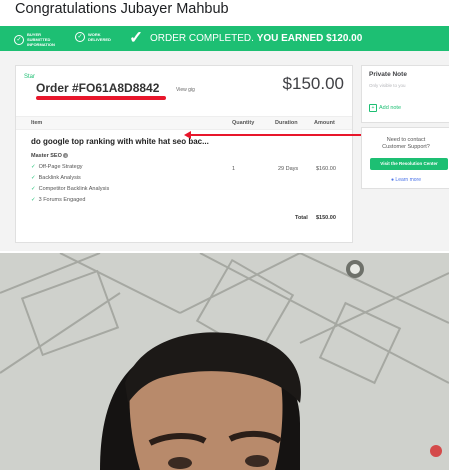 The height and width of the screenshot is (470, 449). I want to click on step-label: WORK DELIVERED, so click(99, 37).